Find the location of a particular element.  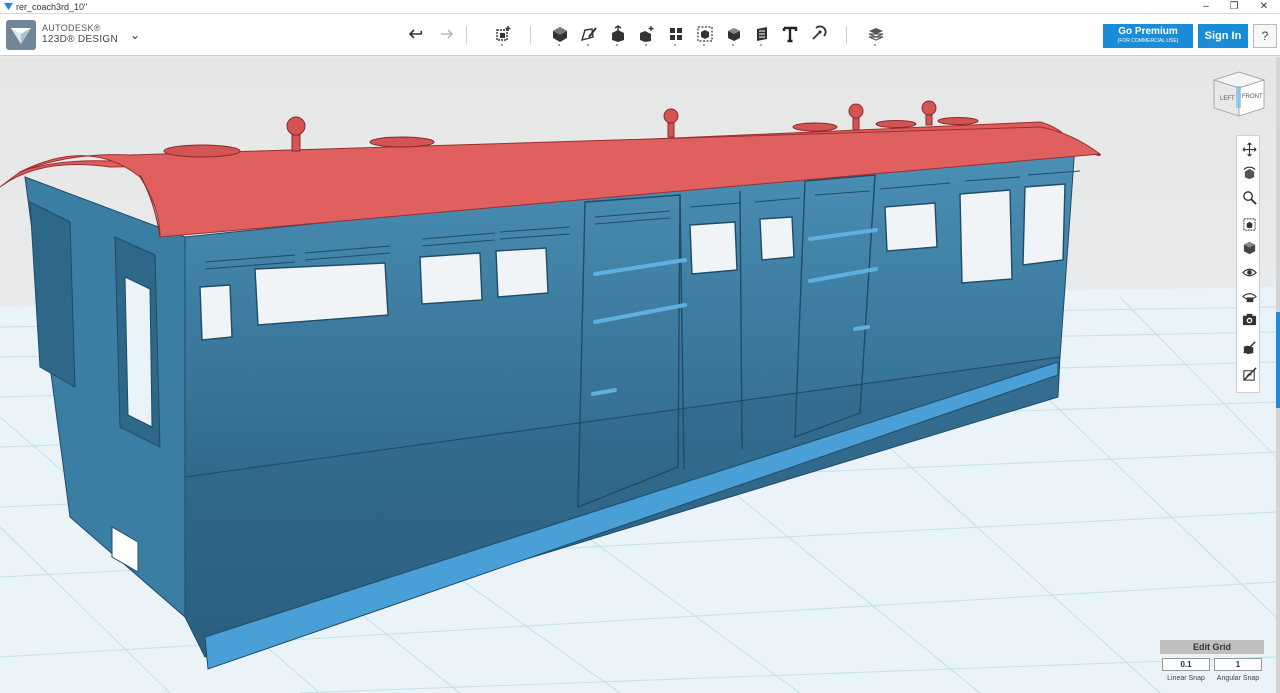

view-icon is located at coordinates (1249, 247).